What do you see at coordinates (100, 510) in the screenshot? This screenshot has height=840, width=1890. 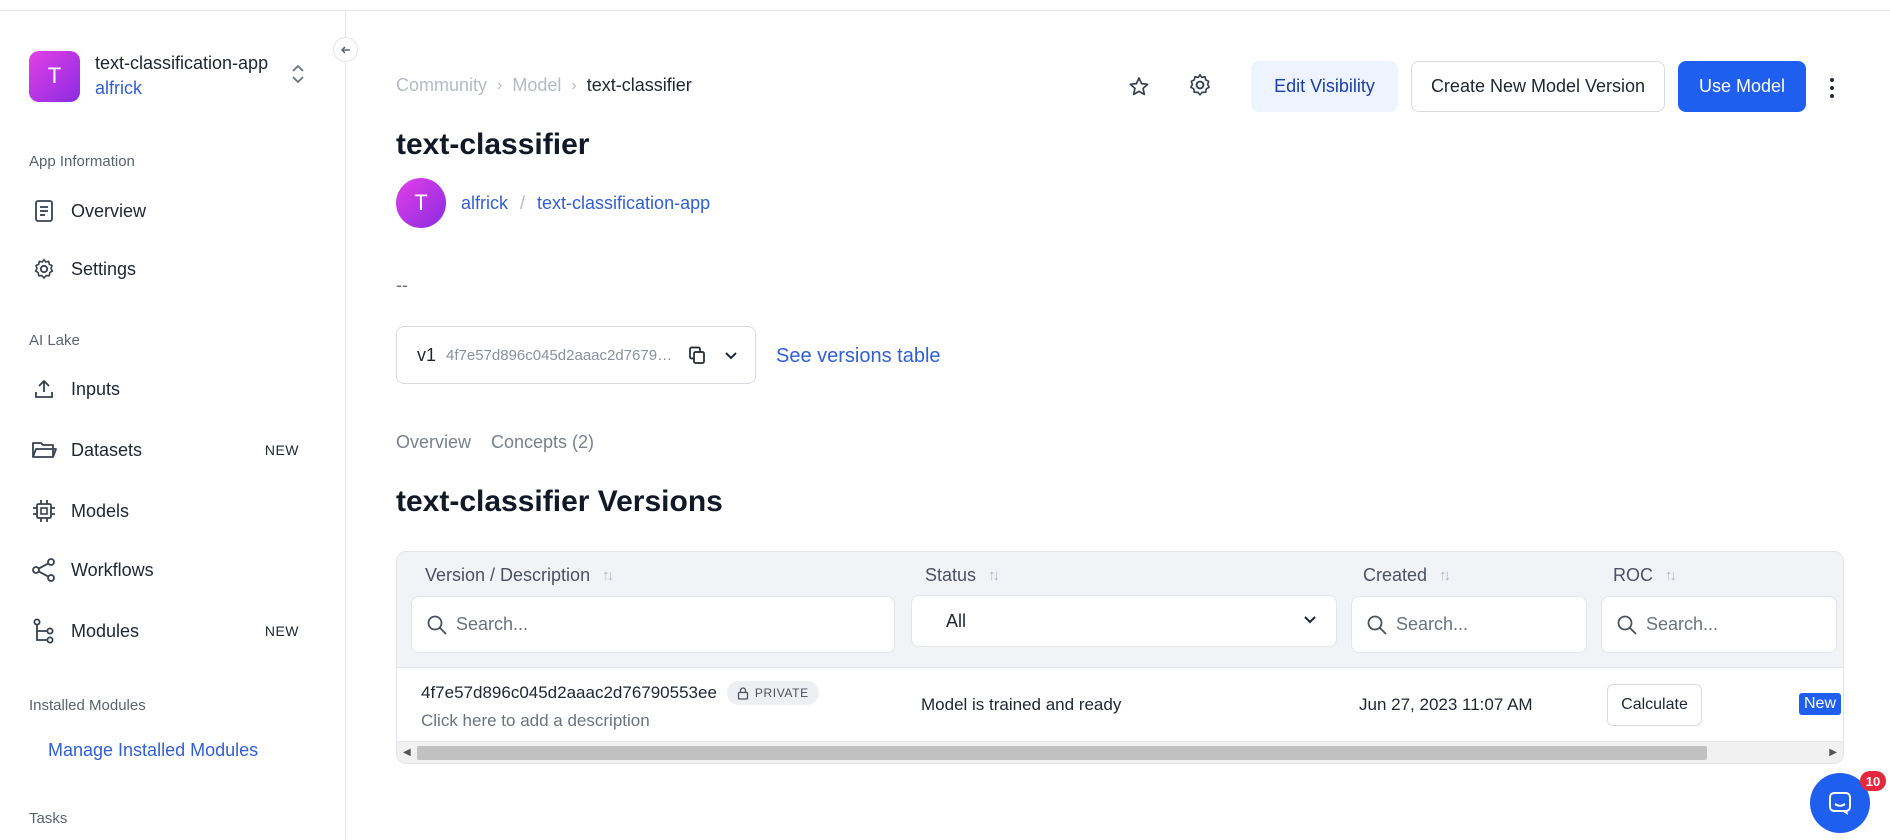 I see `sidebar-item-label: Models` at bounding box center [100, 510].